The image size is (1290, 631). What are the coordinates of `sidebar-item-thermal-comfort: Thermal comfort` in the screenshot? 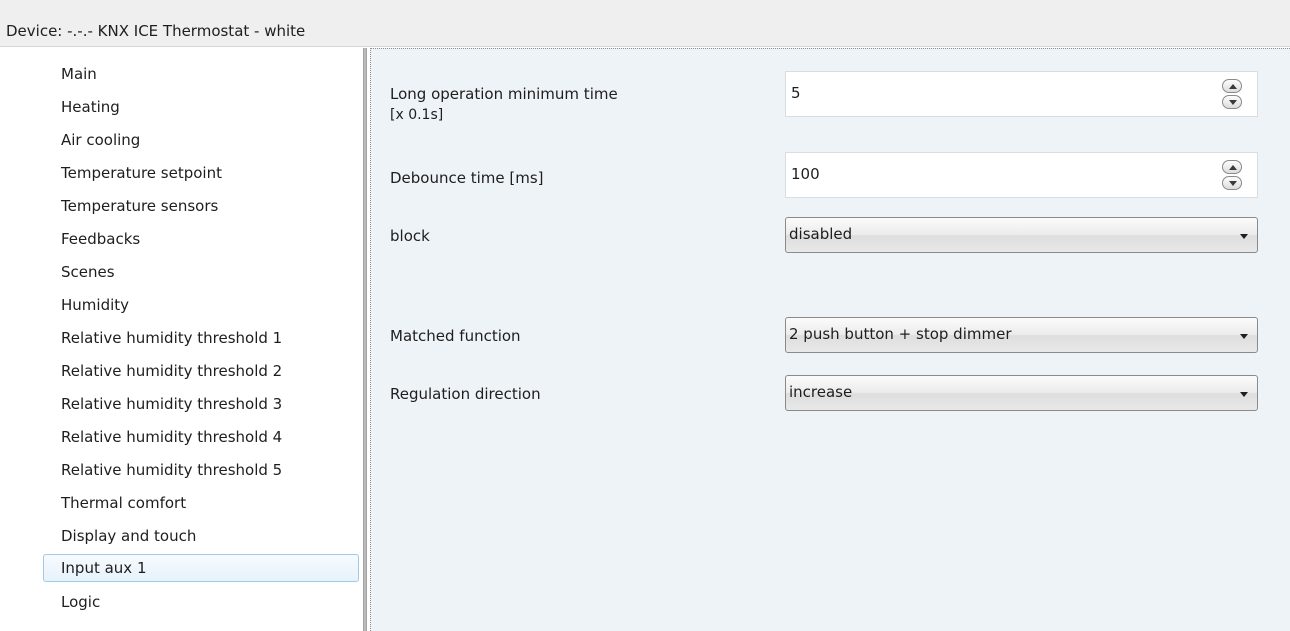 It's located at (201, 503).